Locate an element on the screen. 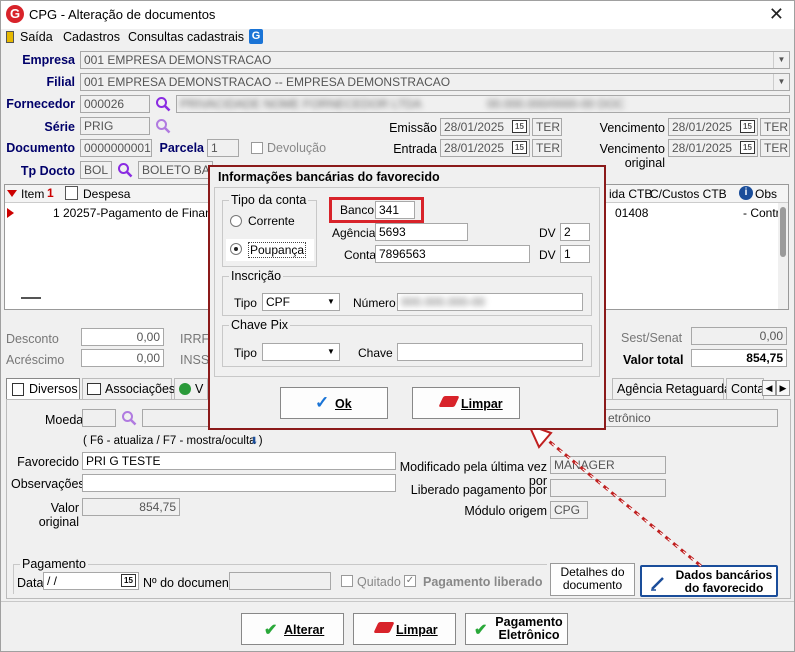 The width and height of the screenshot is (795, 652). grid-scrollbar is located at coordinates (783, 256).